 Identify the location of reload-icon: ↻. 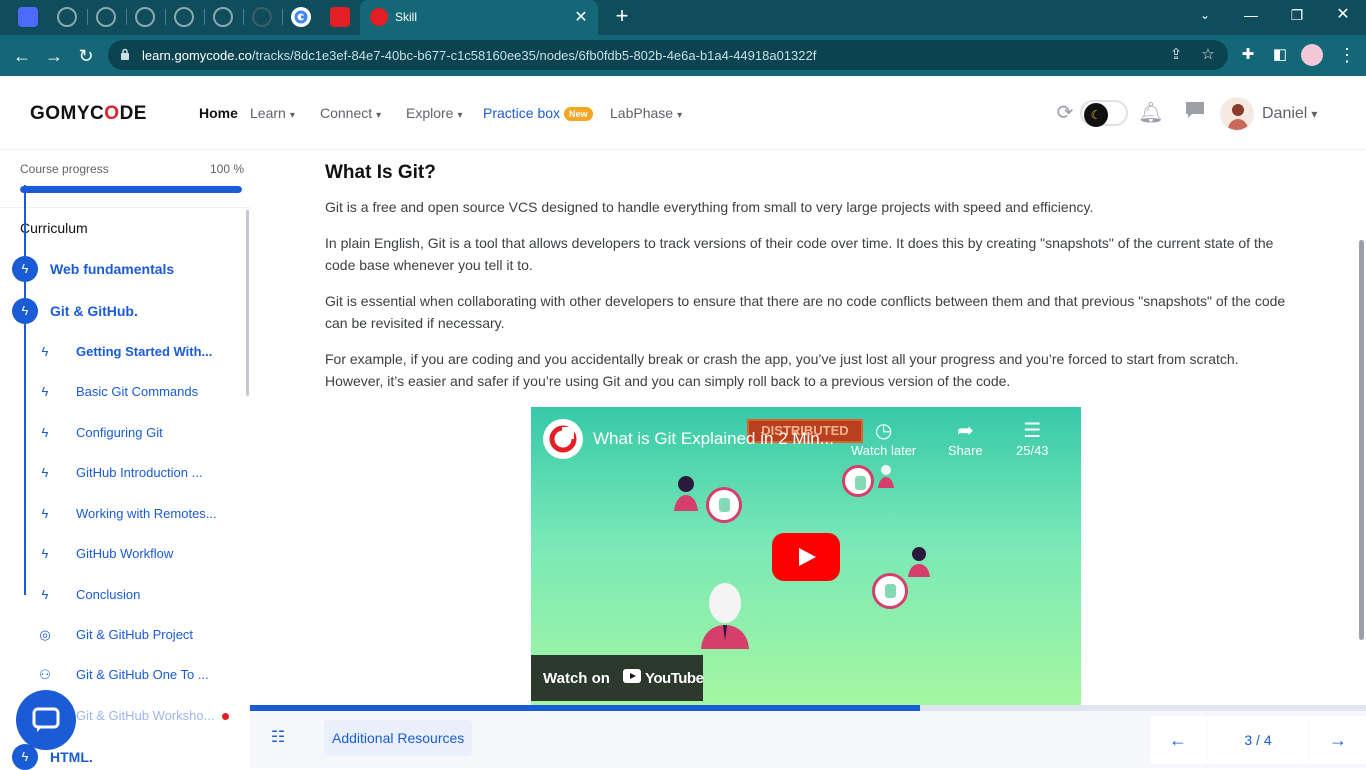
(86, 56).